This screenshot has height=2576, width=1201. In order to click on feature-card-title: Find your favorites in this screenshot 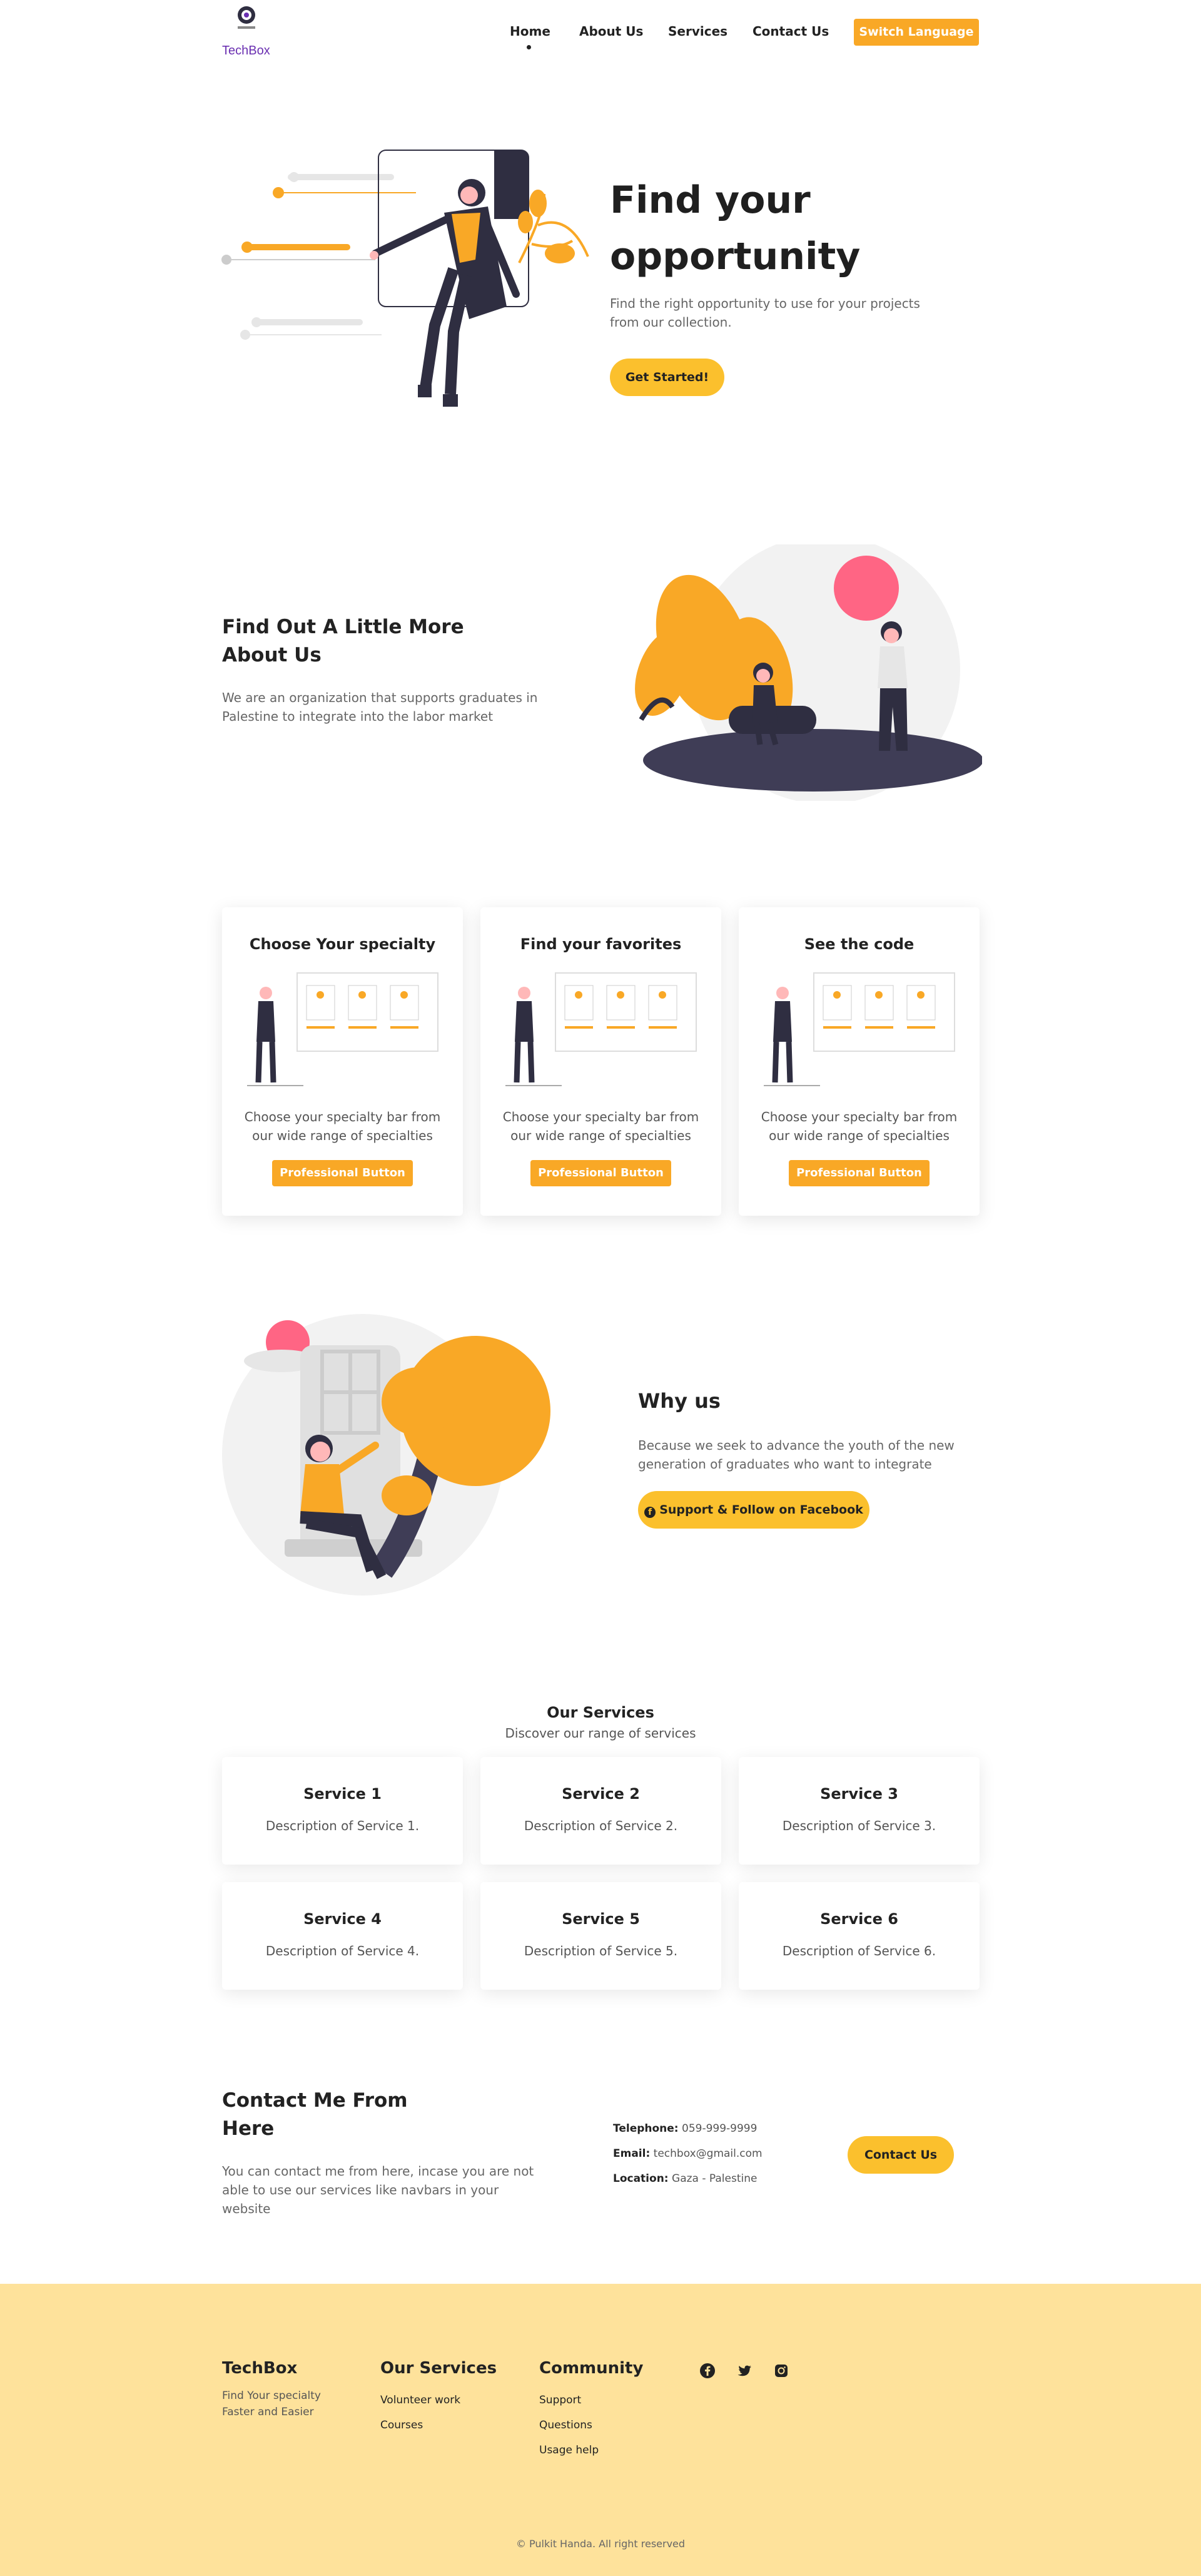, I will do `click(601, 944)`.